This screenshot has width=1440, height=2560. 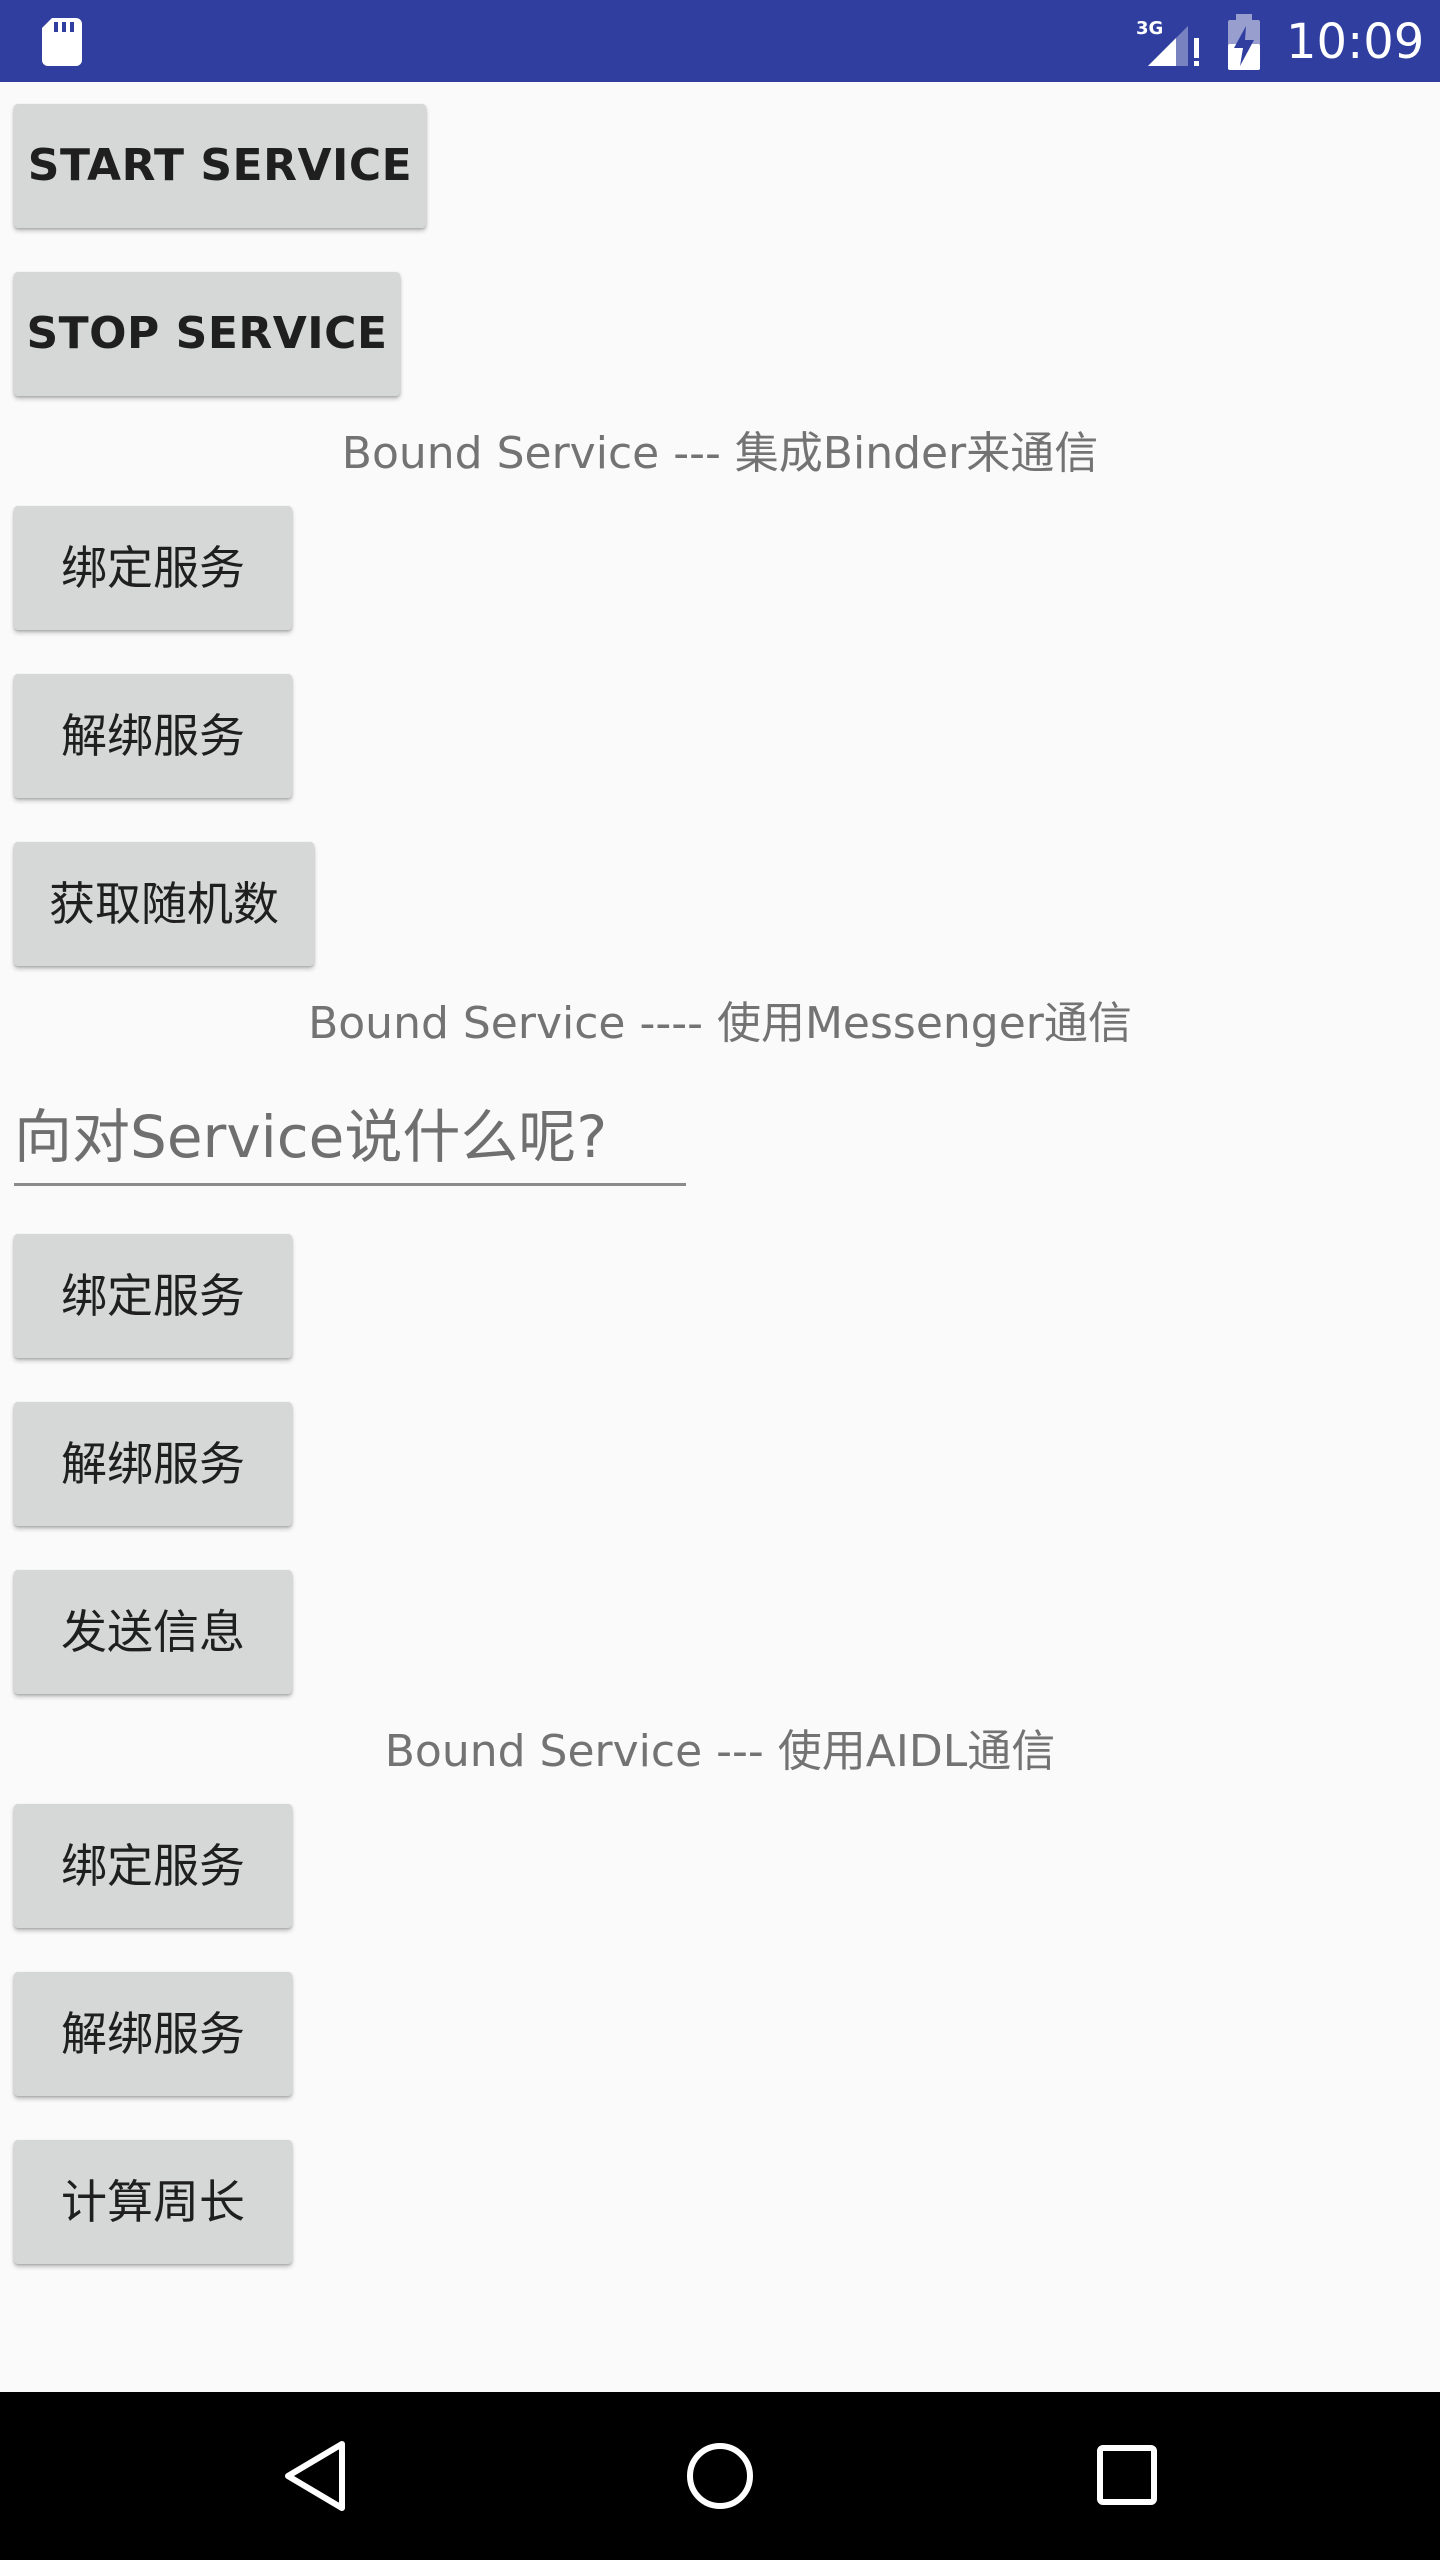 I want to click on status-bar: 3G 10:09, so click(x=720, y=41).